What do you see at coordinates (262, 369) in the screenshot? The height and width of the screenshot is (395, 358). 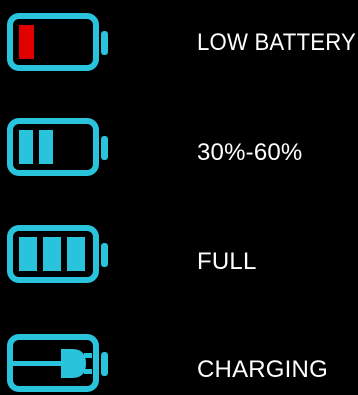 I see `status-label-charging: CHARGING` at bounding box center [262, 369].